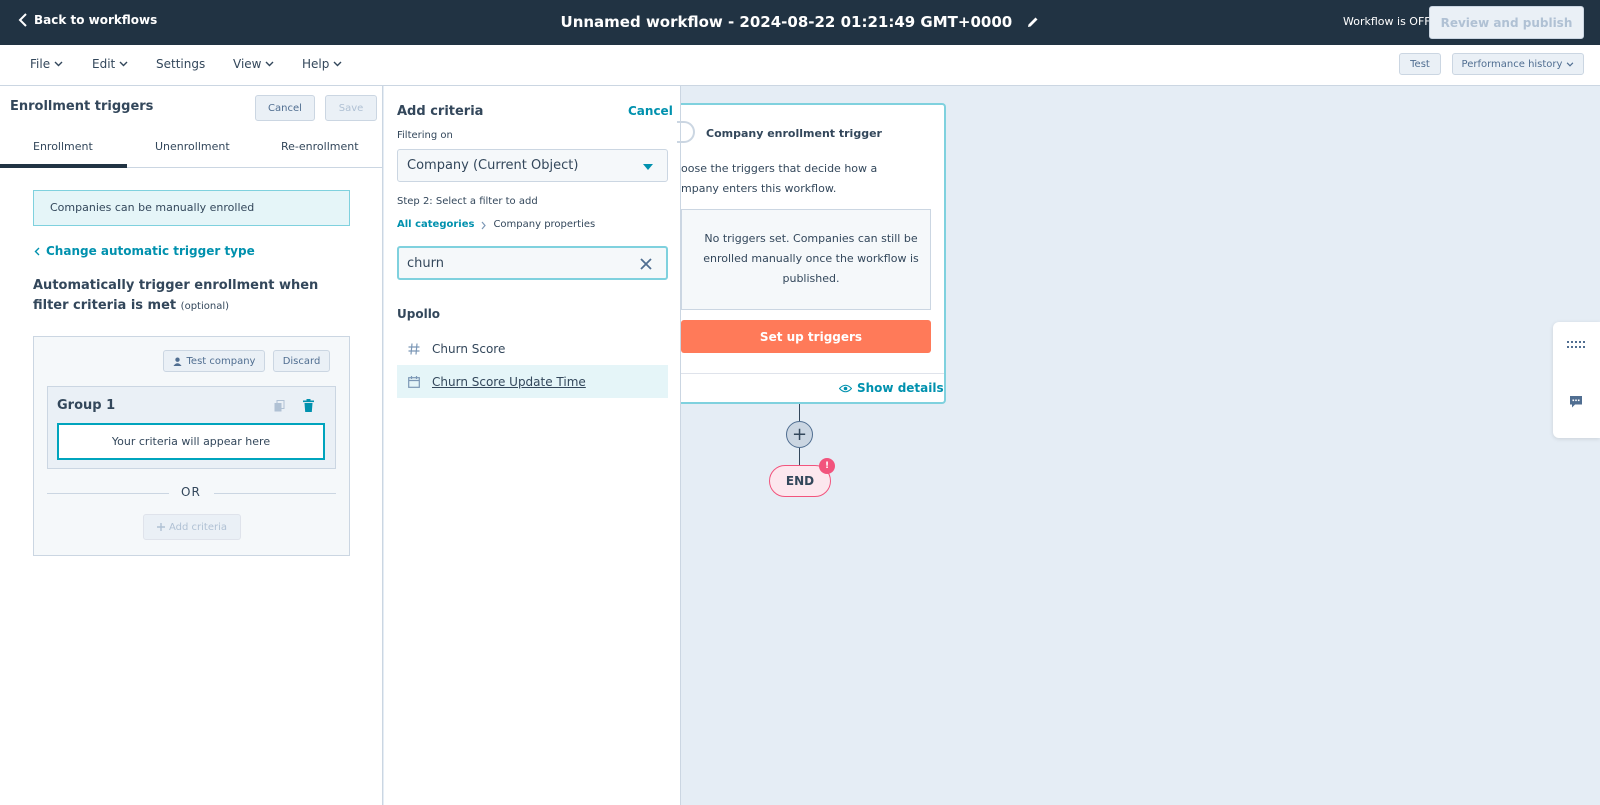 The height and width of the screenshot is (805, 1600). What do you see at coordinates (1576, 345) in the screenshot?
I see `grid-dots-icon` at bounding box center [1576, 345].